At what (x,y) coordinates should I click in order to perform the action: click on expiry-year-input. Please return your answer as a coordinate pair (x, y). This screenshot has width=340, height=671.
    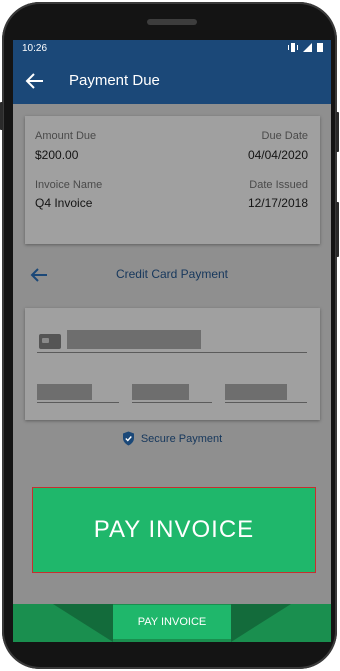
    Looking at the image, I should click on (160, 392).